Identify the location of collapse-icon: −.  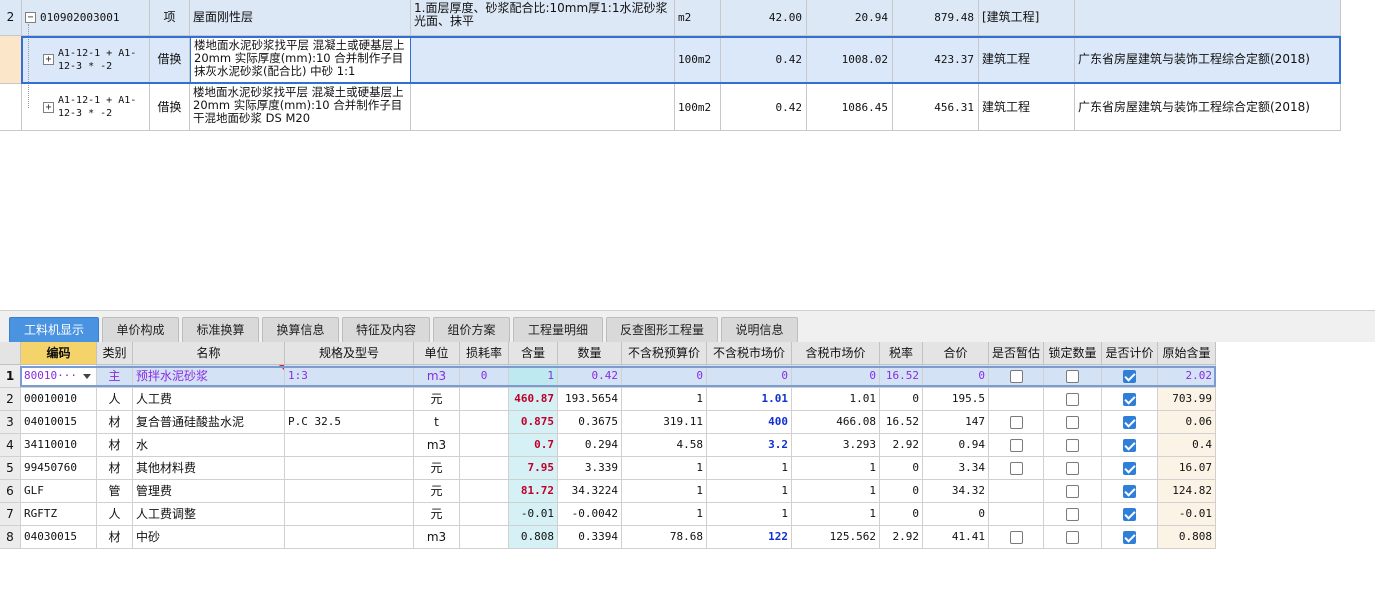
(30, 17).